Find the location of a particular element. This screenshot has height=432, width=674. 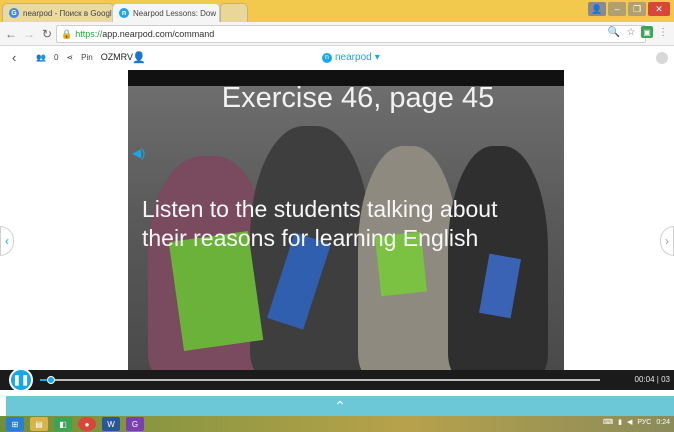

media-control-bar: ❚❚ 00:04 | 03 is located at coordinates (337, 380).